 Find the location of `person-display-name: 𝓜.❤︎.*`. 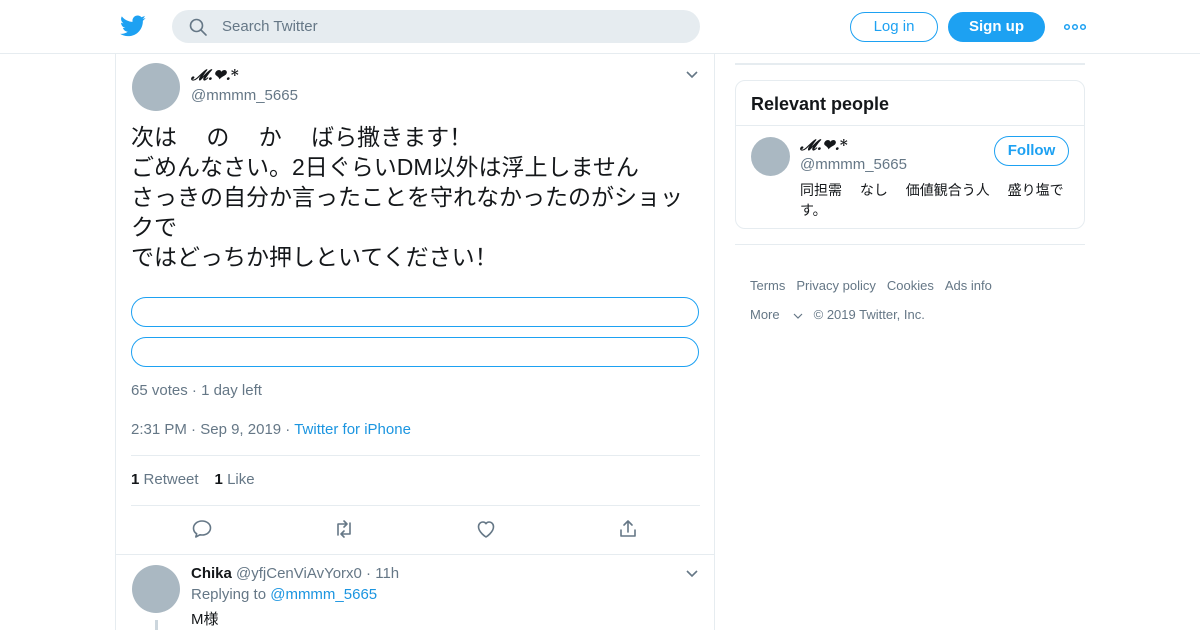

person-display-name: 𝓜.❤︎.* is located at coordinates (824, 145).